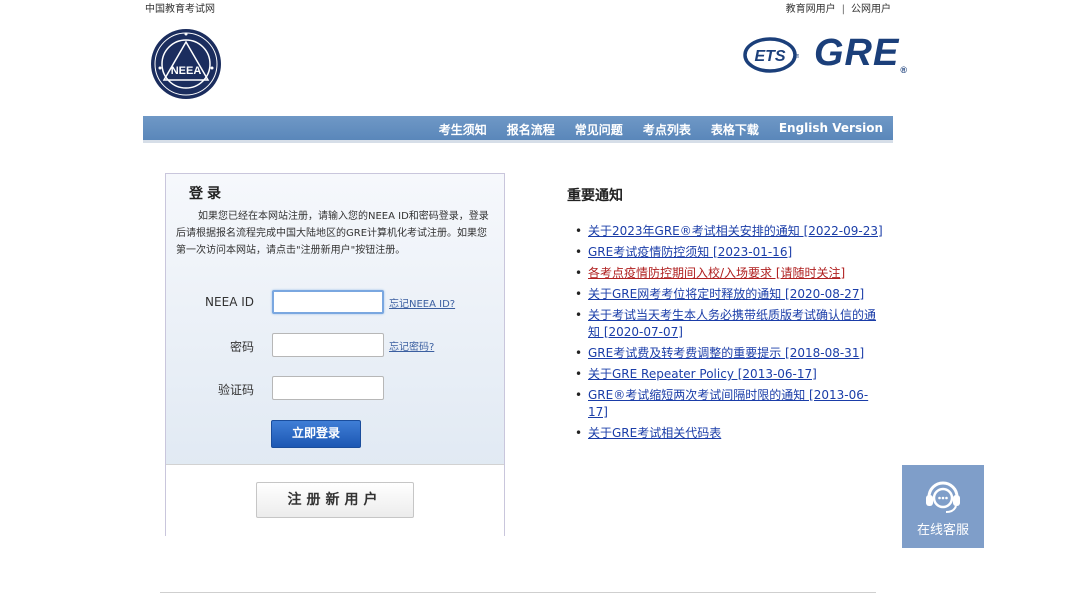 This screenshot has height=598, width=1080. Describe the element at coordinates (328, 302) in the screenshot. I see `neea-id-input` at that location.